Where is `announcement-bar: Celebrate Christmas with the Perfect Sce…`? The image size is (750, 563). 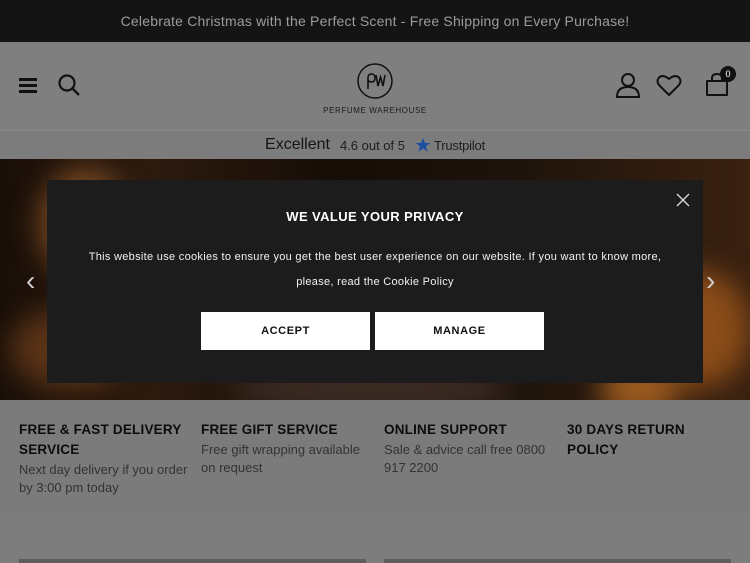
announcement-bar: Celebrate Christmas with the Perfect Sce… is located at coordinates (375, 21).